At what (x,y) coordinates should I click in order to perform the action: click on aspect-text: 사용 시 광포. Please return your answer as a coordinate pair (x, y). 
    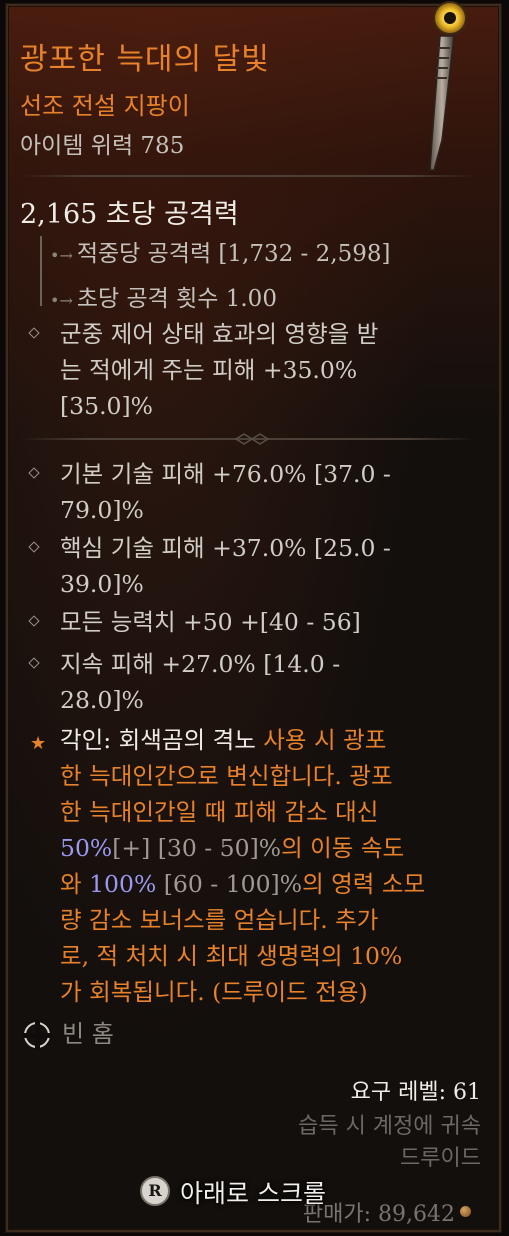
    Looking at the image, I should click on (321, 740).